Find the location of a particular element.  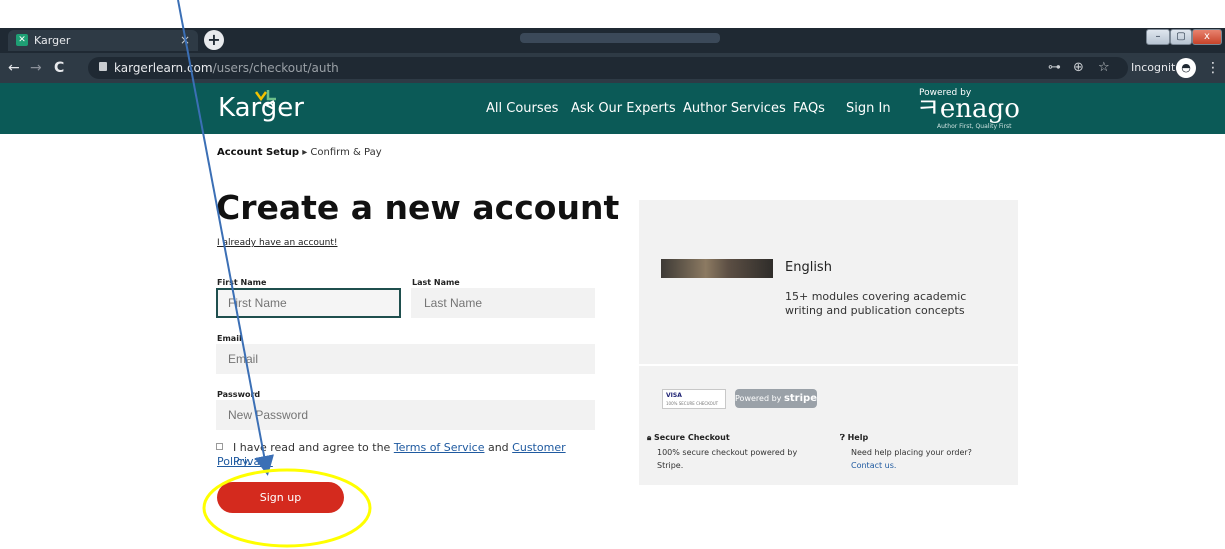

secure-checkout-text: 100% secure checkout powered by Stripe. is located at coordinates (727, 459).